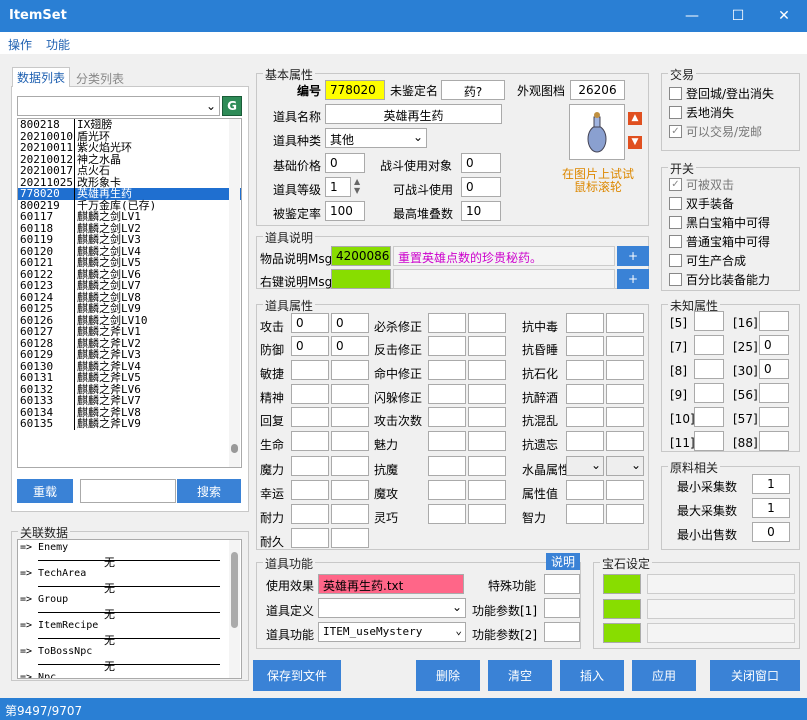 The width and height of the screenshot is (807, 720). I want to click on checkbox-option: 普通宝箱中可得, so click(719, 241).